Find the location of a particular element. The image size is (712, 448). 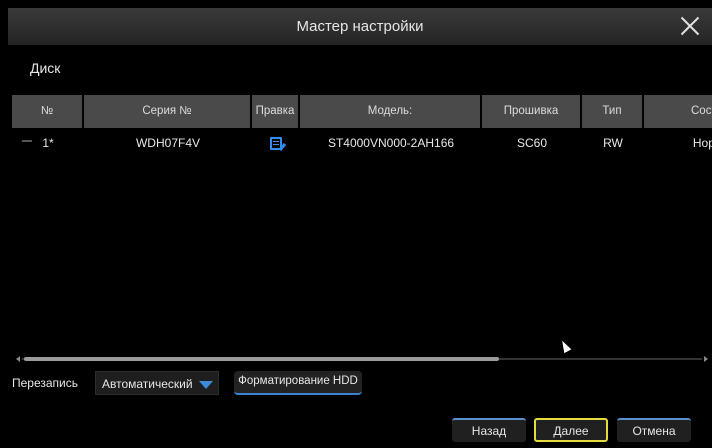

cell-status: Норм is located at coordinates (702, 143).